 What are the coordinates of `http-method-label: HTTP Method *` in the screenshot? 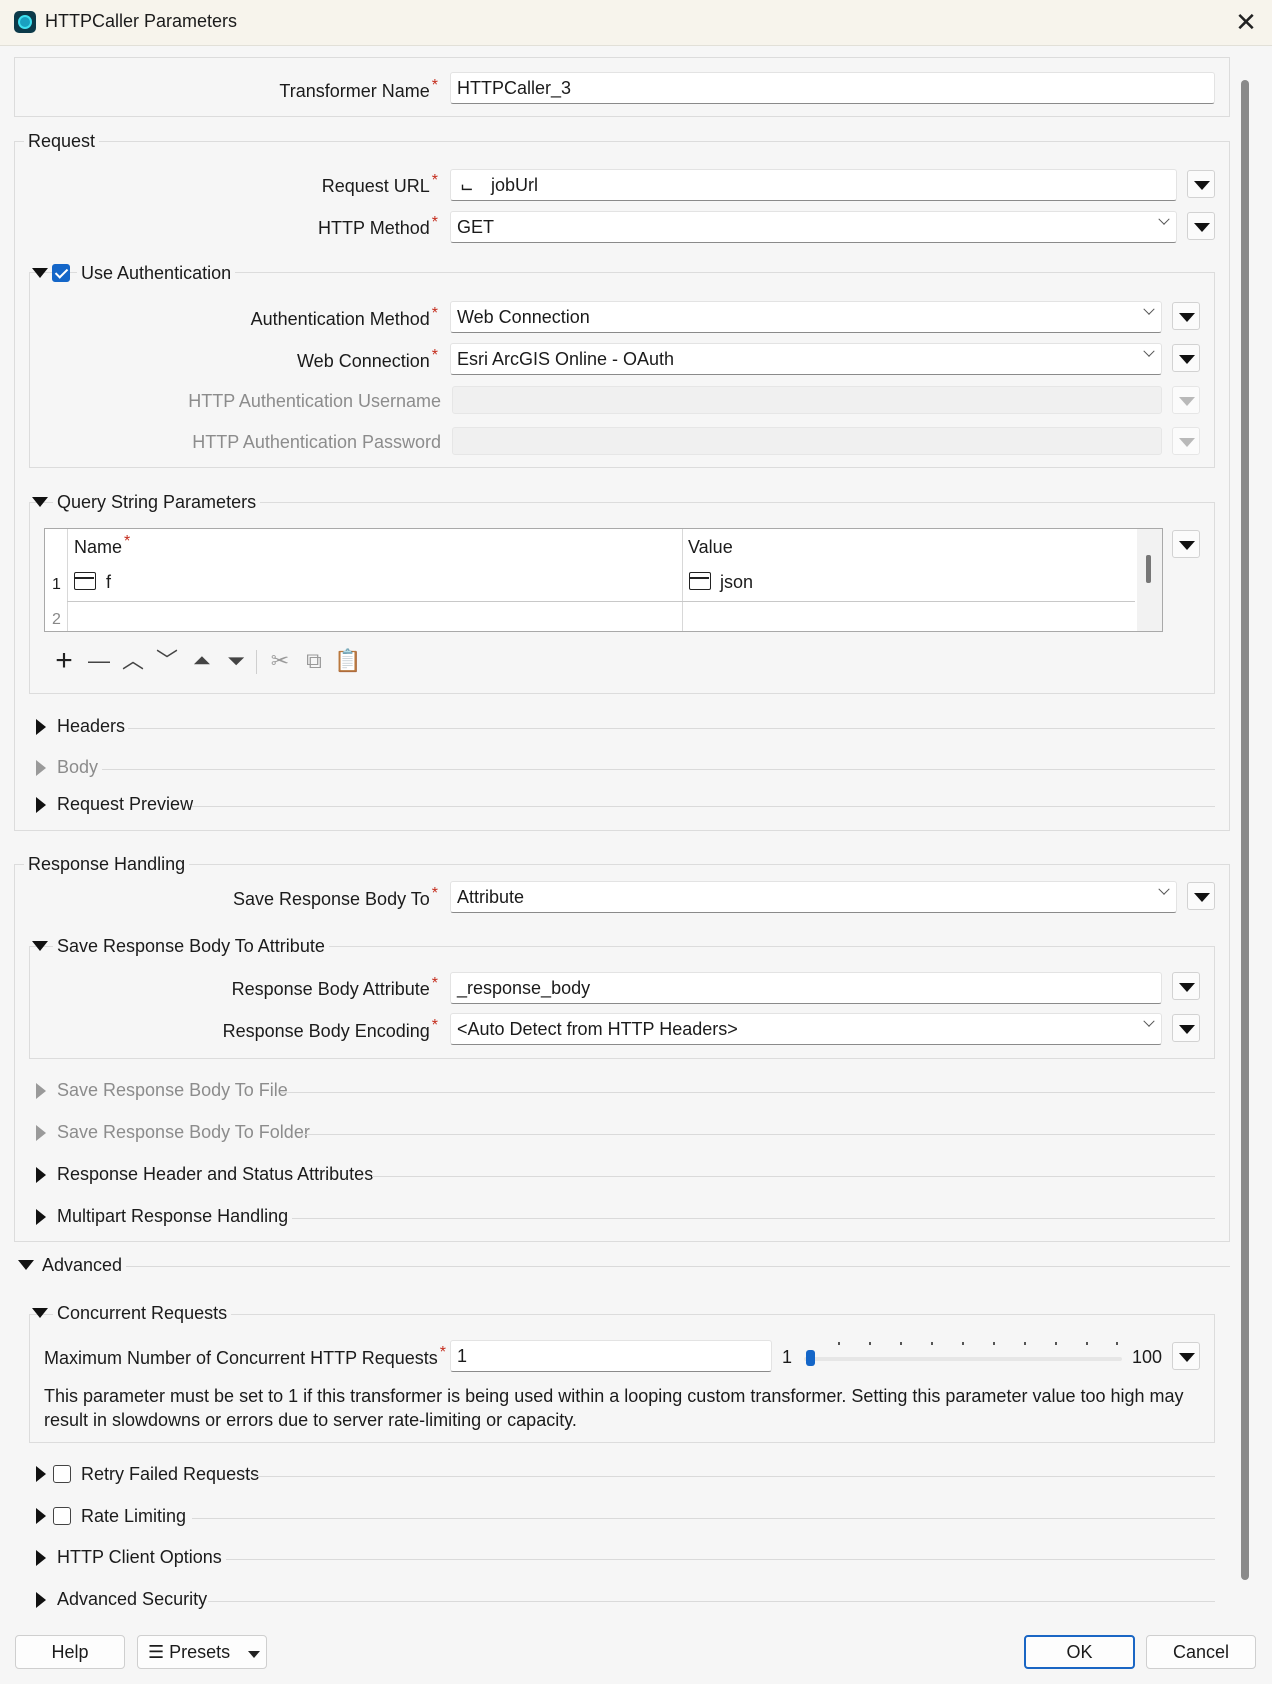 It's located at (378, 226).